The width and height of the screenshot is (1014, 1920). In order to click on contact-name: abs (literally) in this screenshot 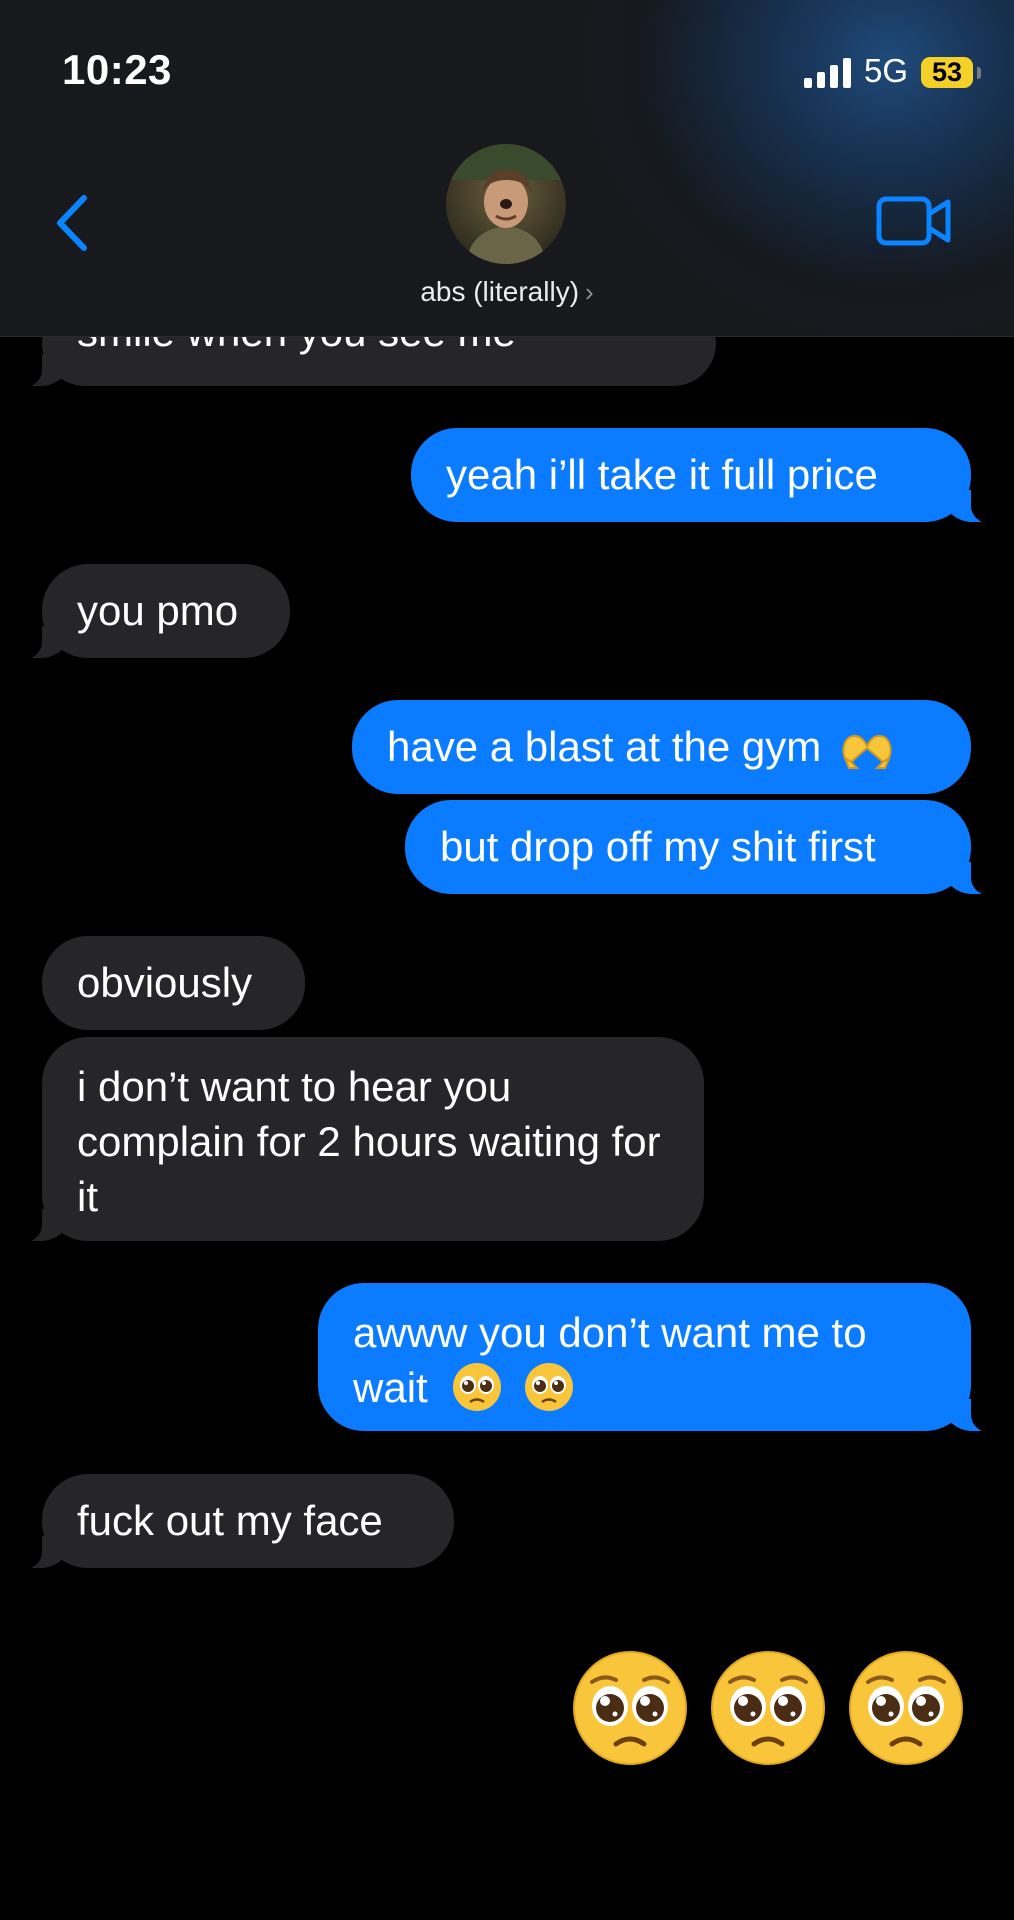, I will do `click(500, 291)`.